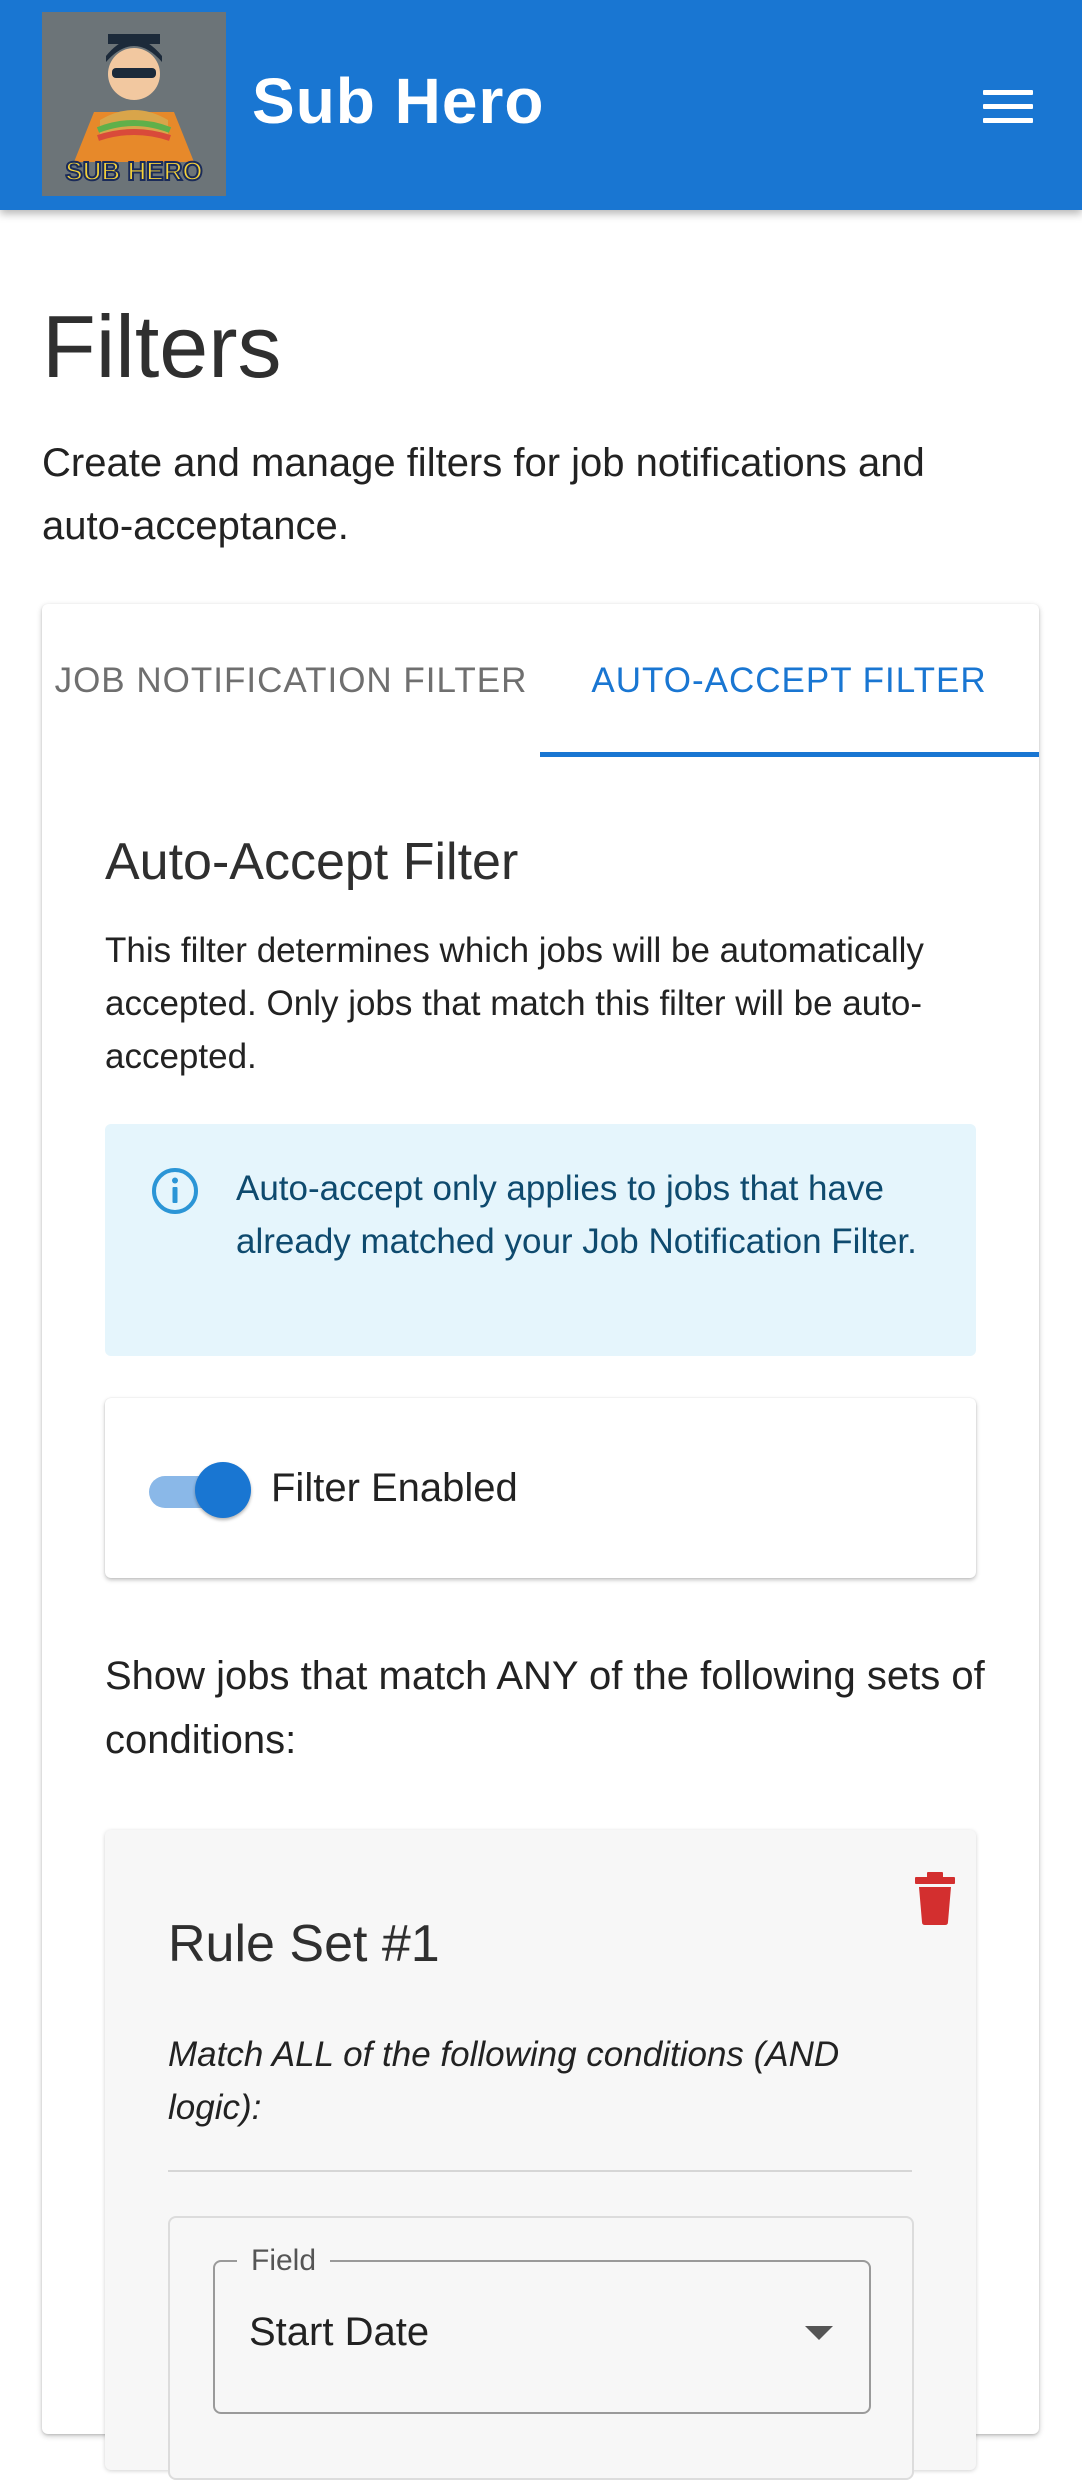 This screenshot has width=1082, height=2480. What do you see at coordinates (312, 862) in the screenshot?
I see `section-title: Auto-Accept Filter` at bounding box center [312, 862].